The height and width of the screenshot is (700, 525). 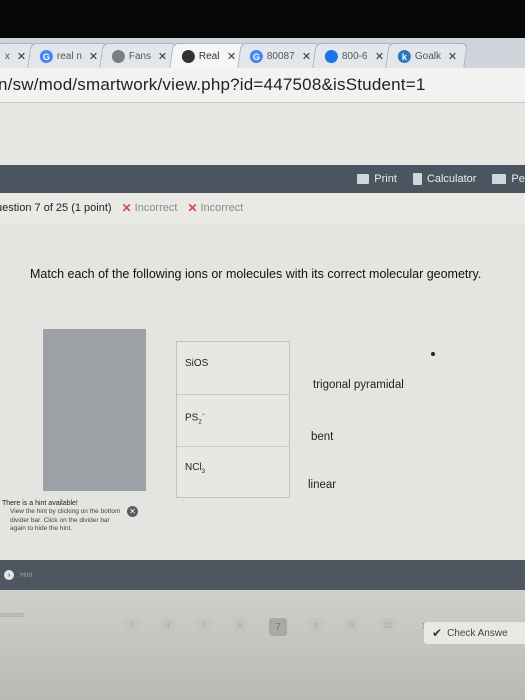 I want to click on phone-icon, so click(x=331, y=56).